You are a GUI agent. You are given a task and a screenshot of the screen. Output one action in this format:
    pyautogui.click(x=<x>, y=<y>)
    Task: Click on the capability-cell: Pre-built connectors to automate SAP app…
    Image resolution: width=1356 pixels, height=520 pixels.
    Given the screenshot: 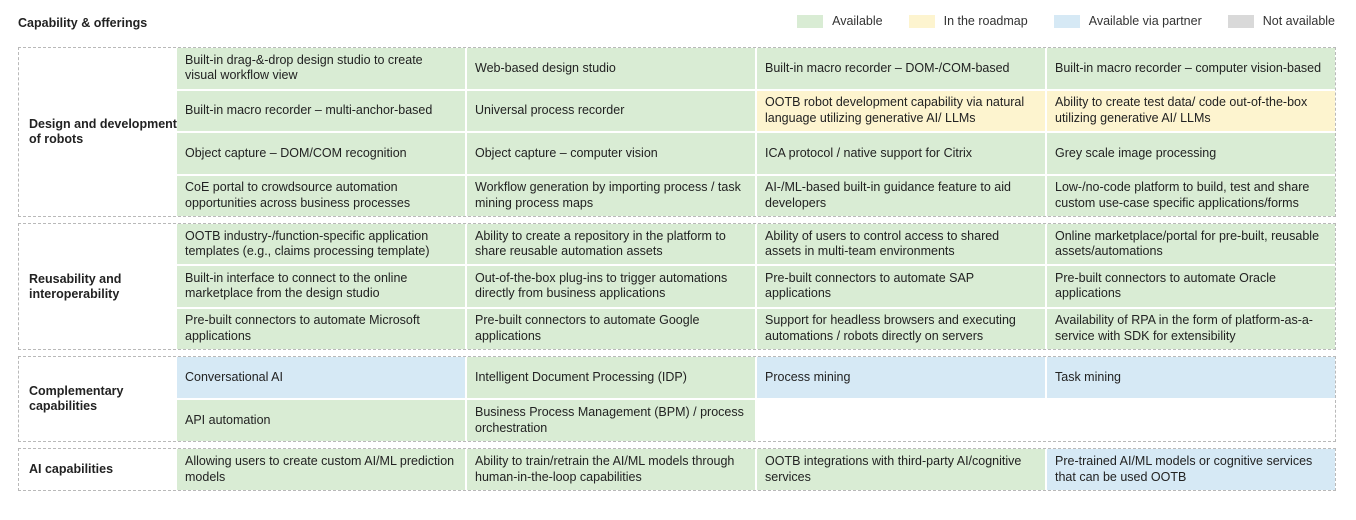 What is the action you would take?
    pyautogui.click(x=901, y=286)
    